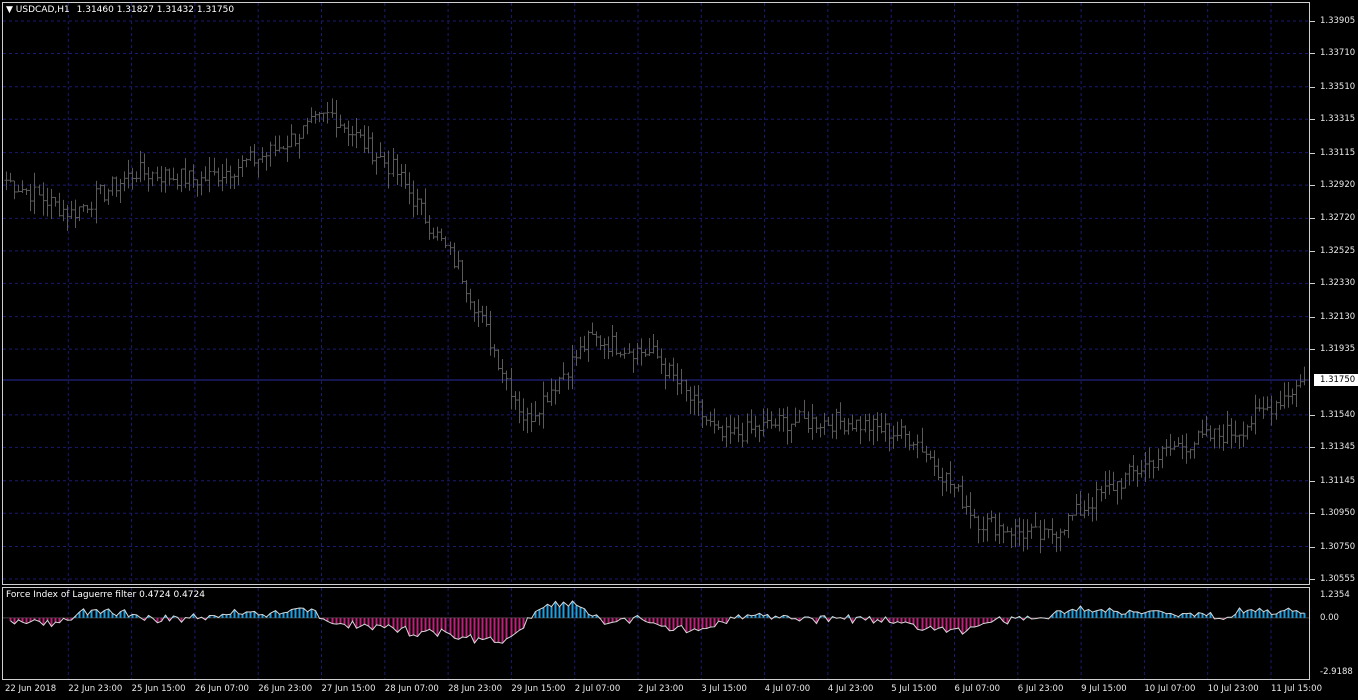 Image resolution: width=1358 pixels, height=700 pixels. Describe the element at coordinates (850, 689) in the screenshot. I see `time-tick-label: 4 Jul 23:00` at that location.